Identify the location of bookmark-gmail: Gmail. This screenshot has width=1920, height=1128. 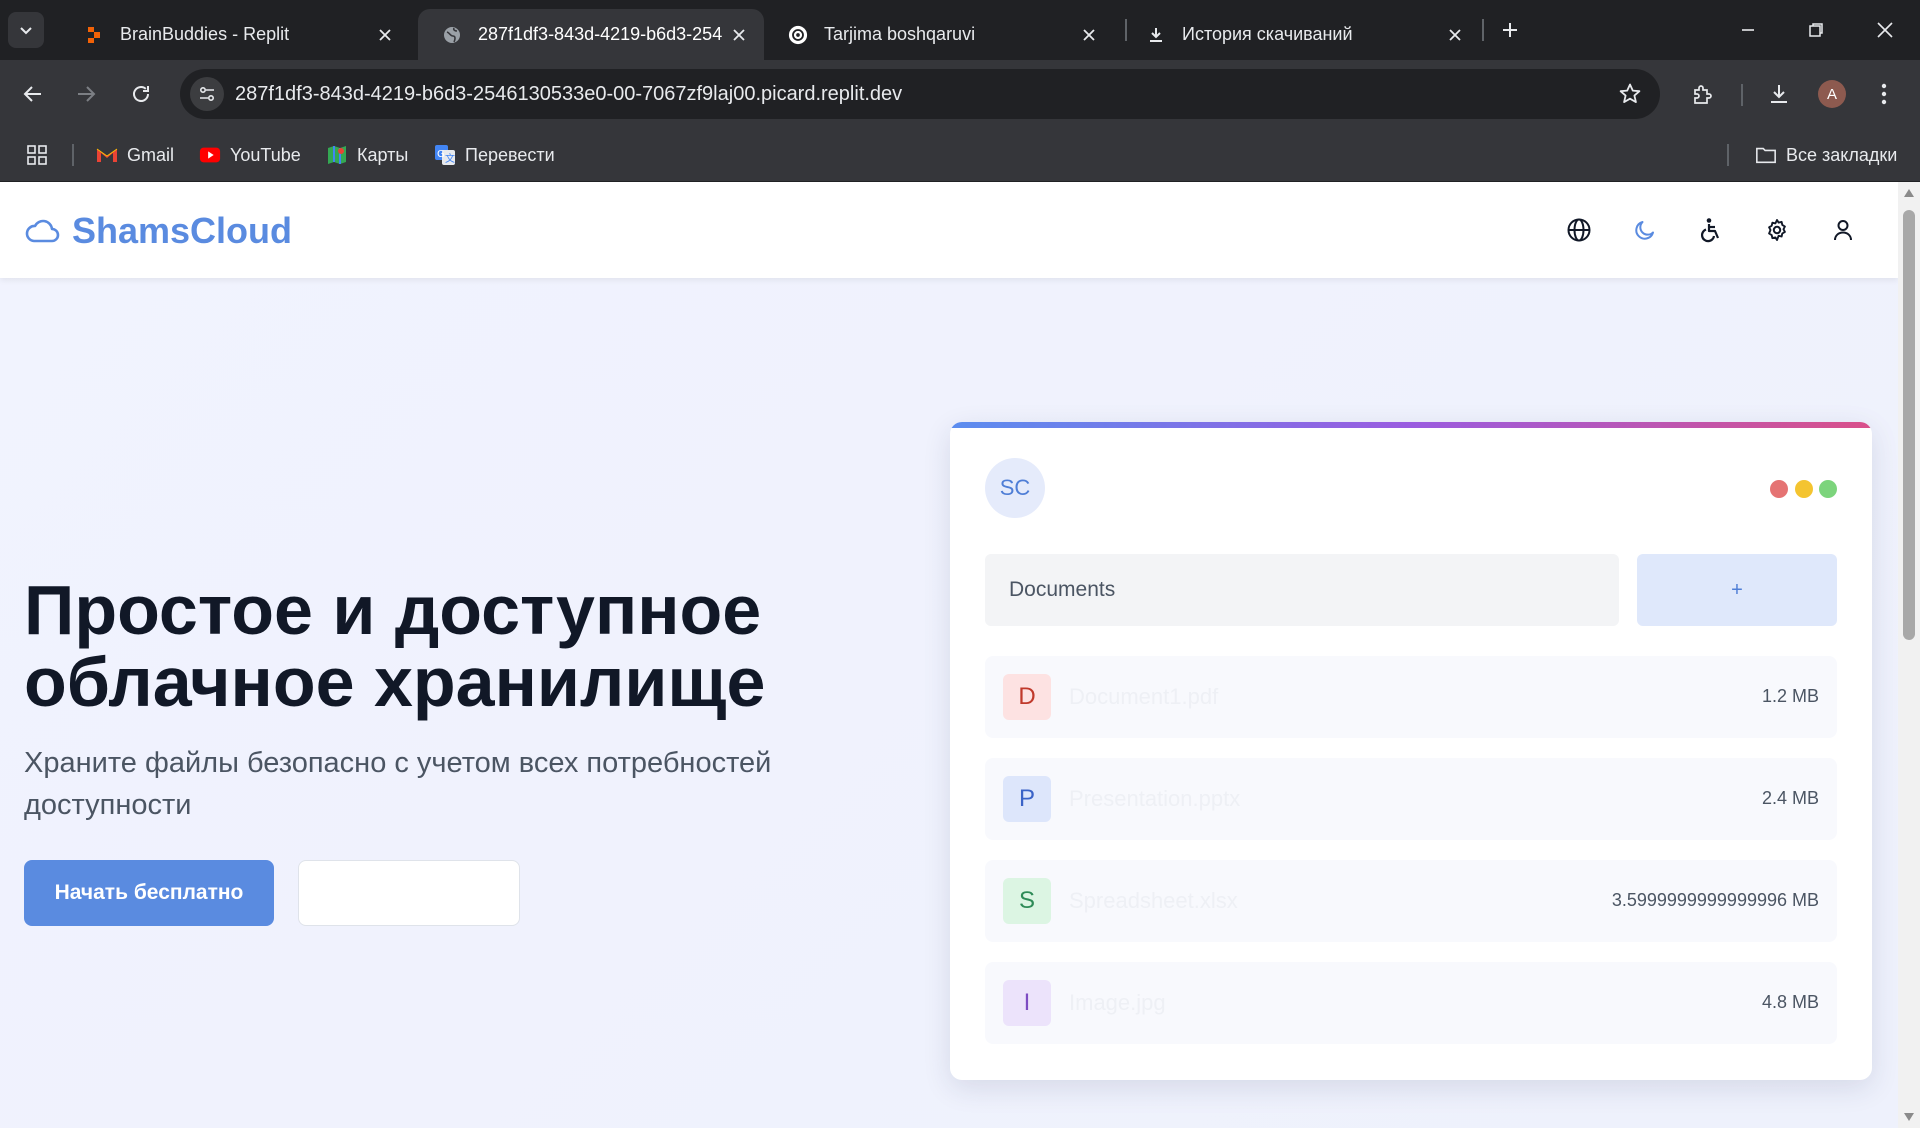
(135, 155).